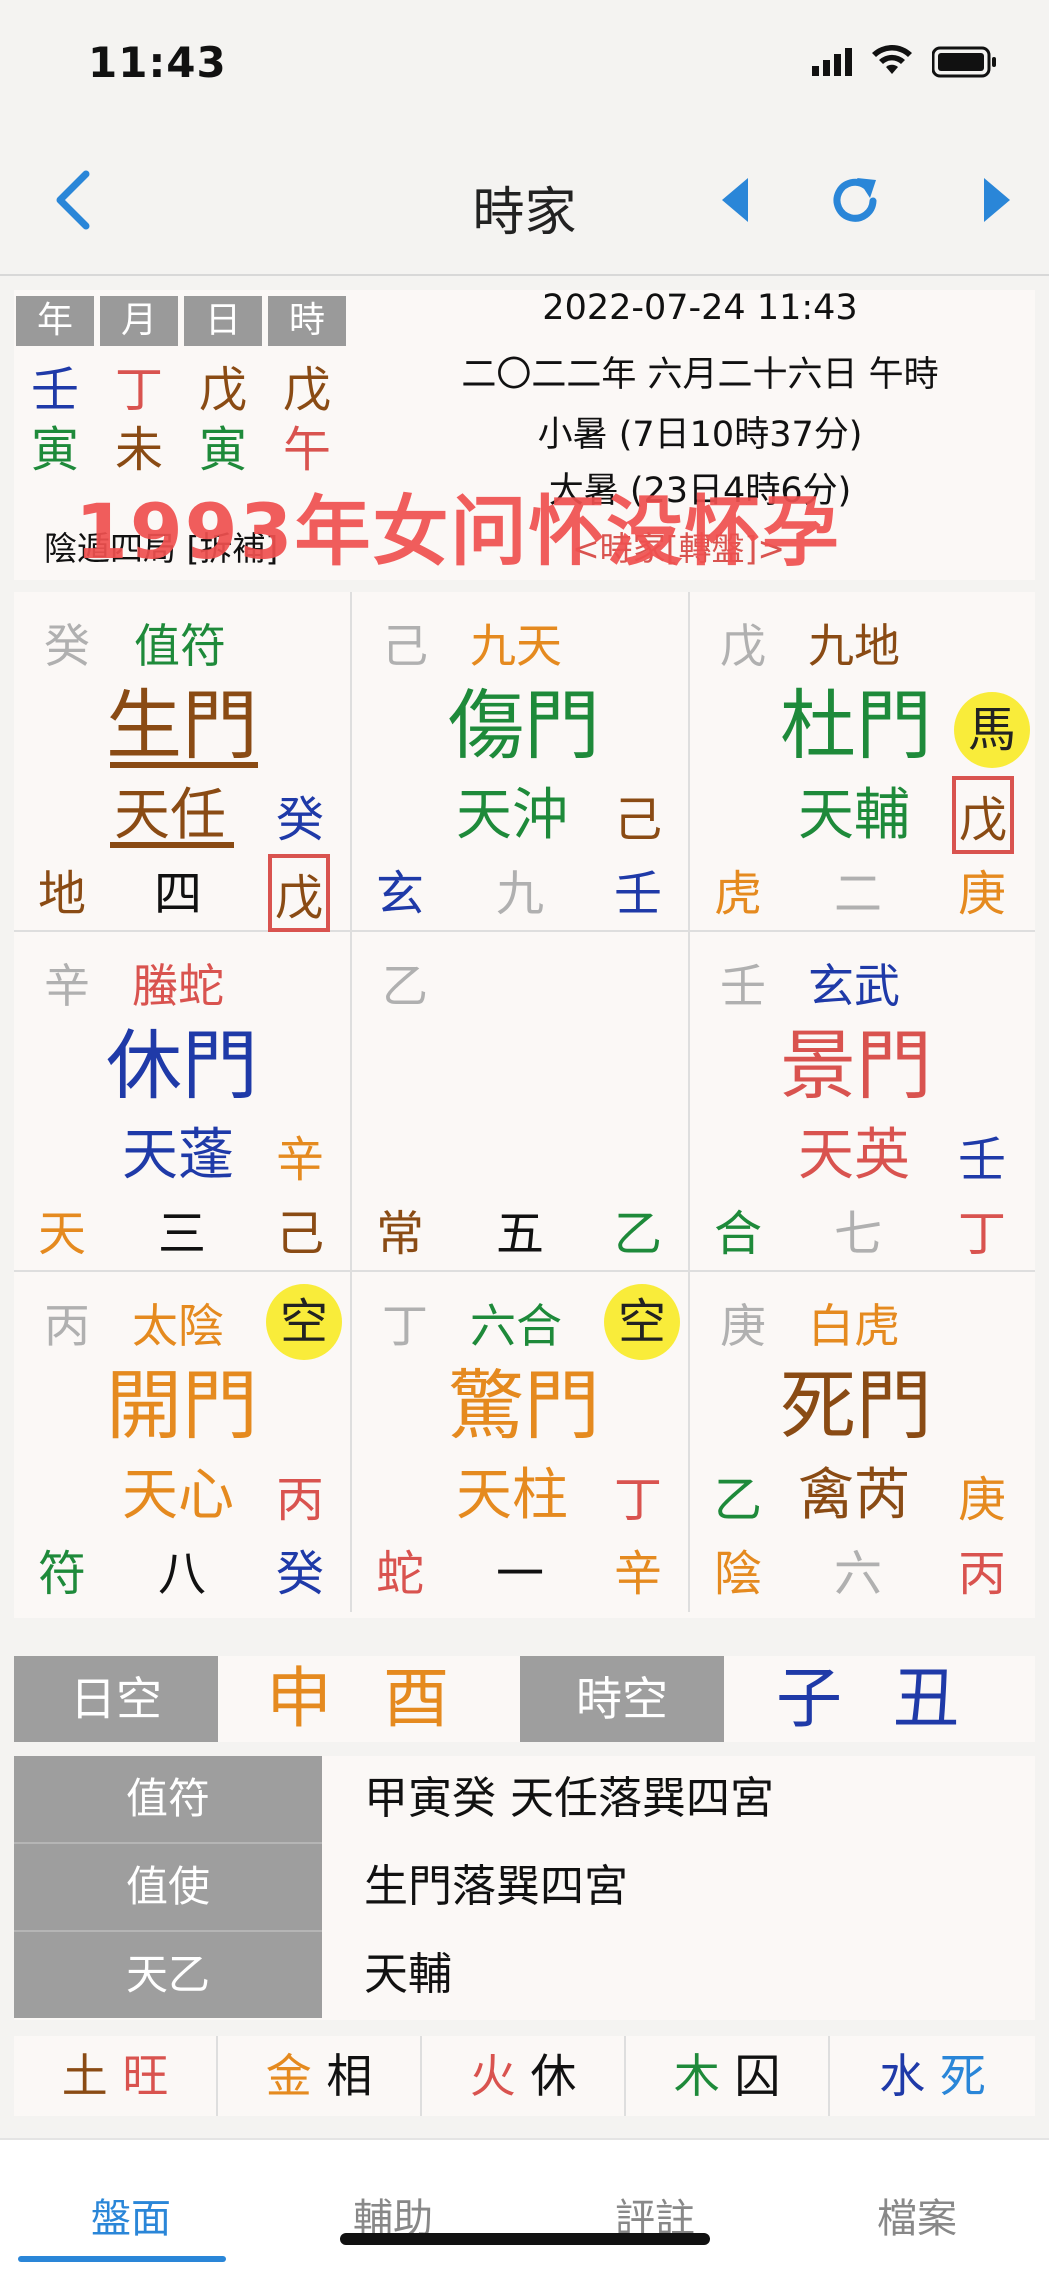 This screenshot has height=2272, width=1049. Describe the element at coordinates (122, 2259) in the screenshot. I see `active-tab-indicator` at that location.